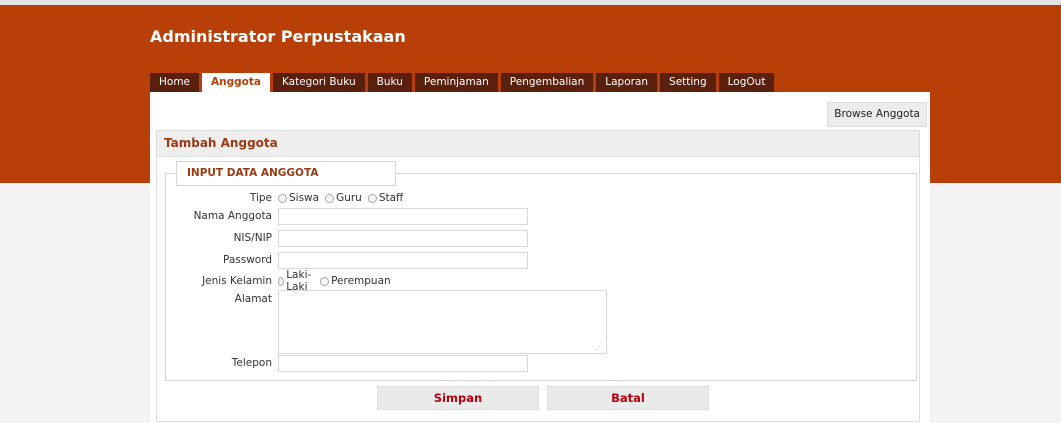 This screenshot has height=423, width=1061. Describe the element at coordinates (599, 346) in the screenshot. I see `resize-grip-icon: ⋰` at that location.